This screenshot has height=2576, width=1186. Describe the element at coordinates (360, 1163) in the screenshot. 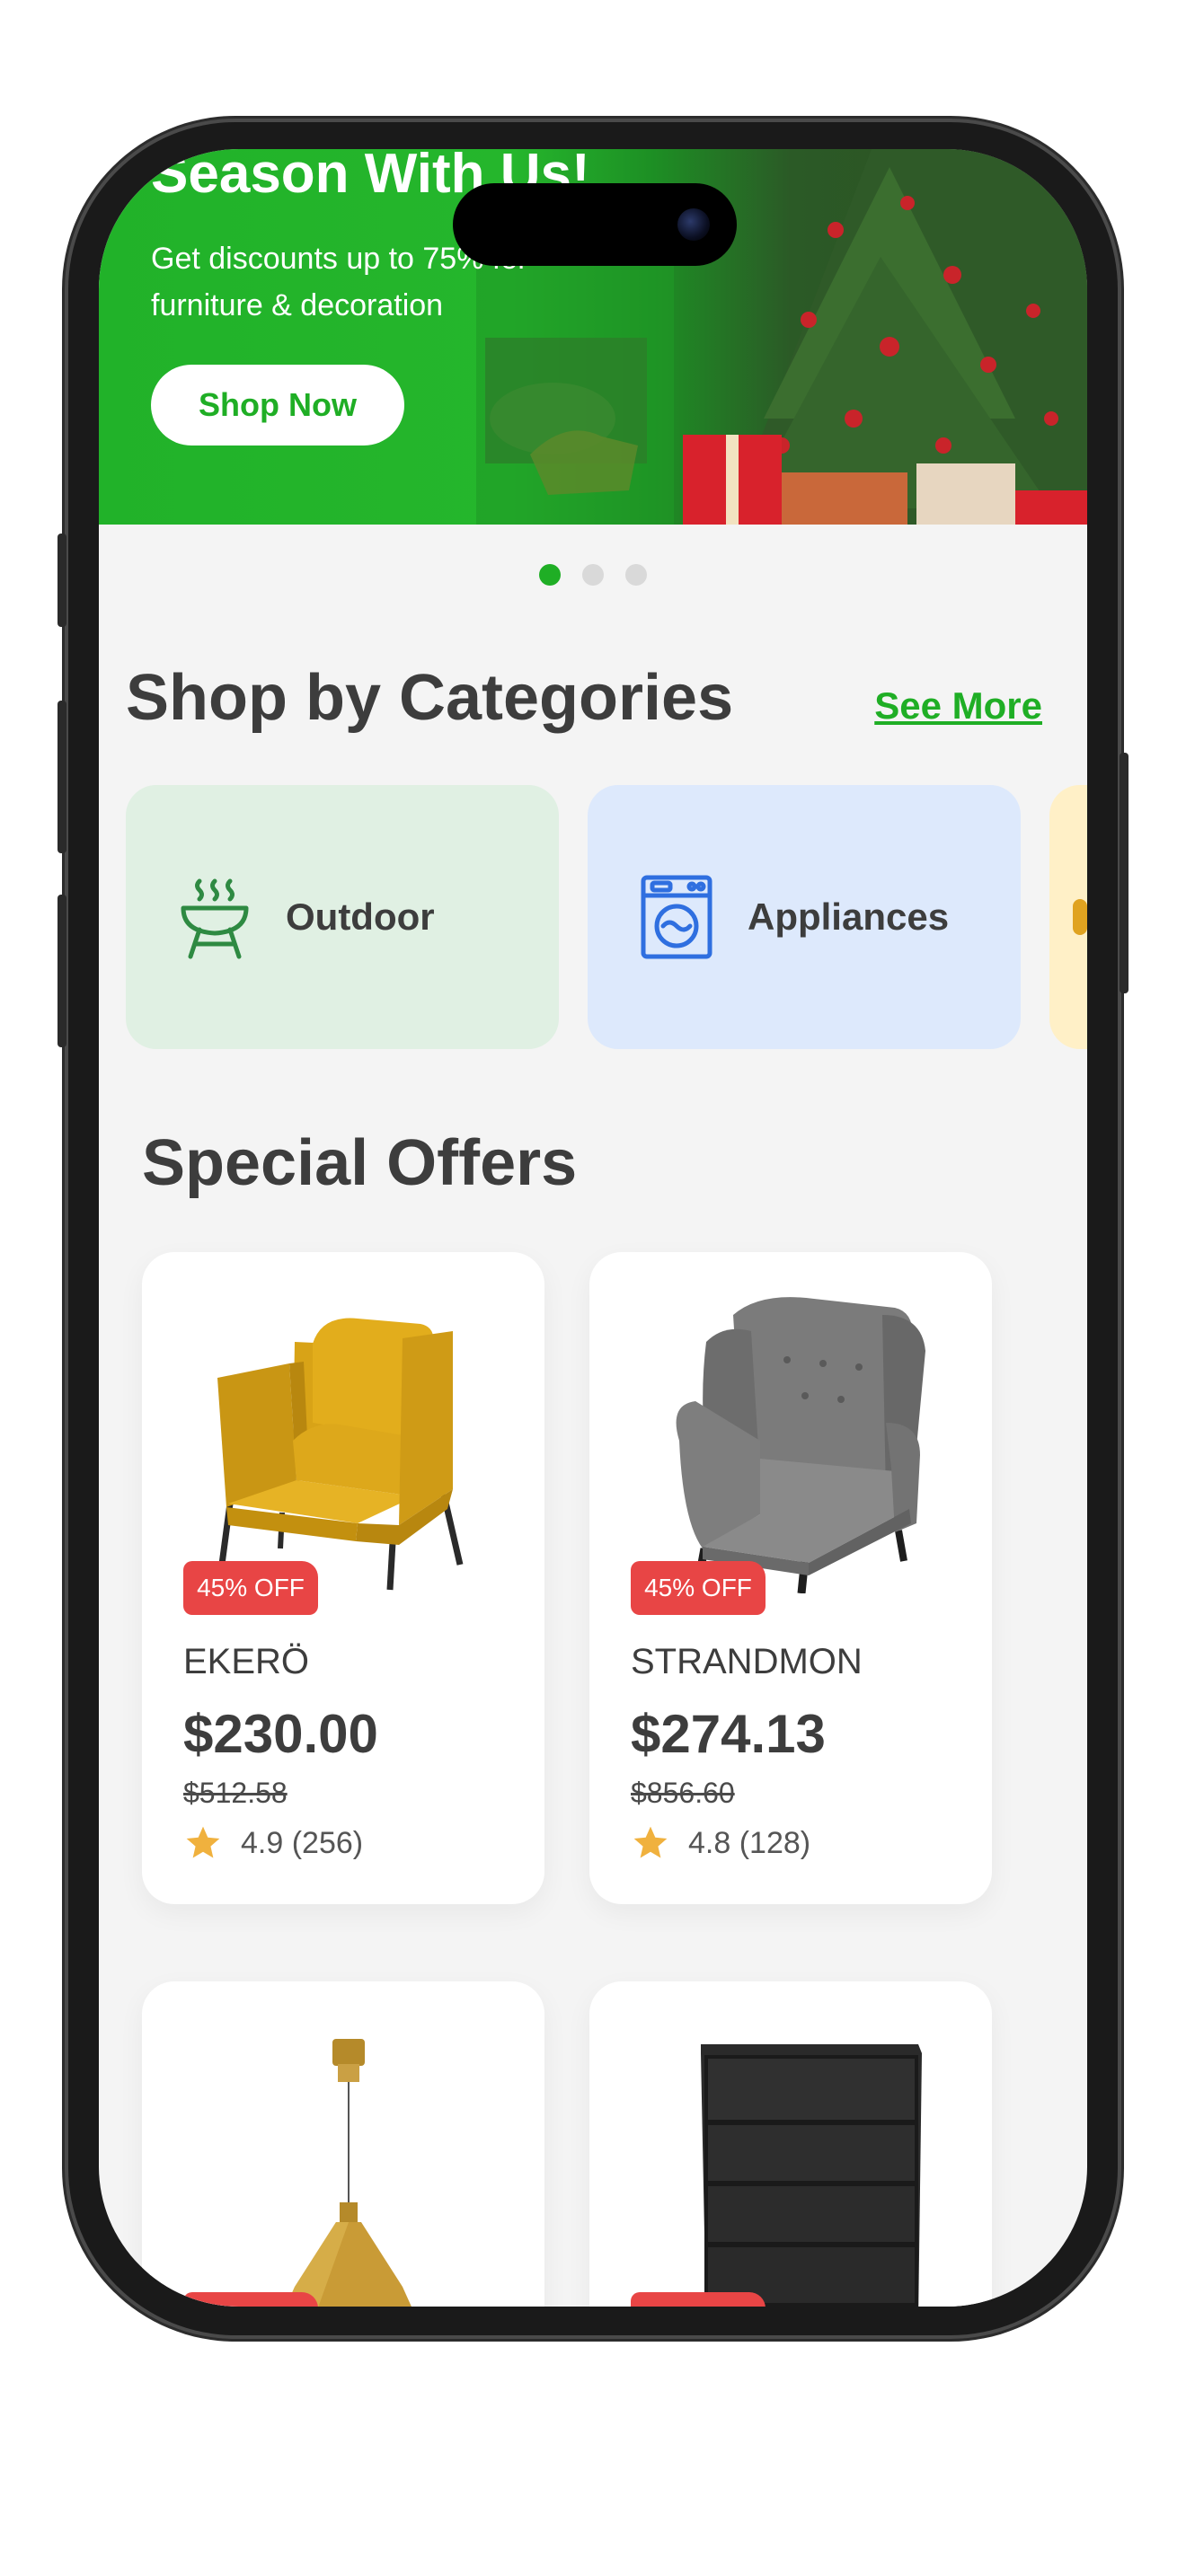

I see `special-offers-title: Special Offers` at that location.